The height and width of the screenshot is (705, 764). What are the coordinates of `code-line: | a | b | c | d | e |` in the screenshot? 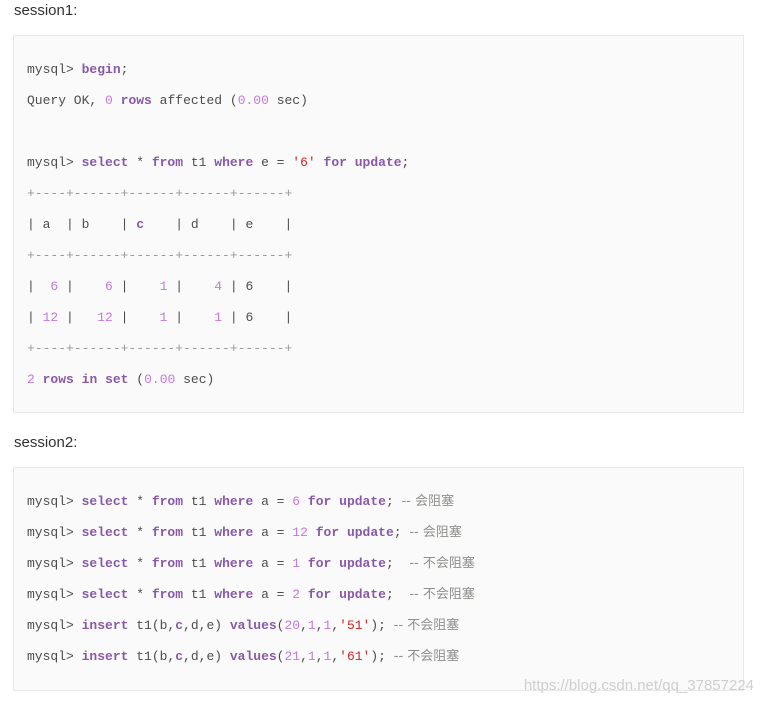 It's located at (159, 225).